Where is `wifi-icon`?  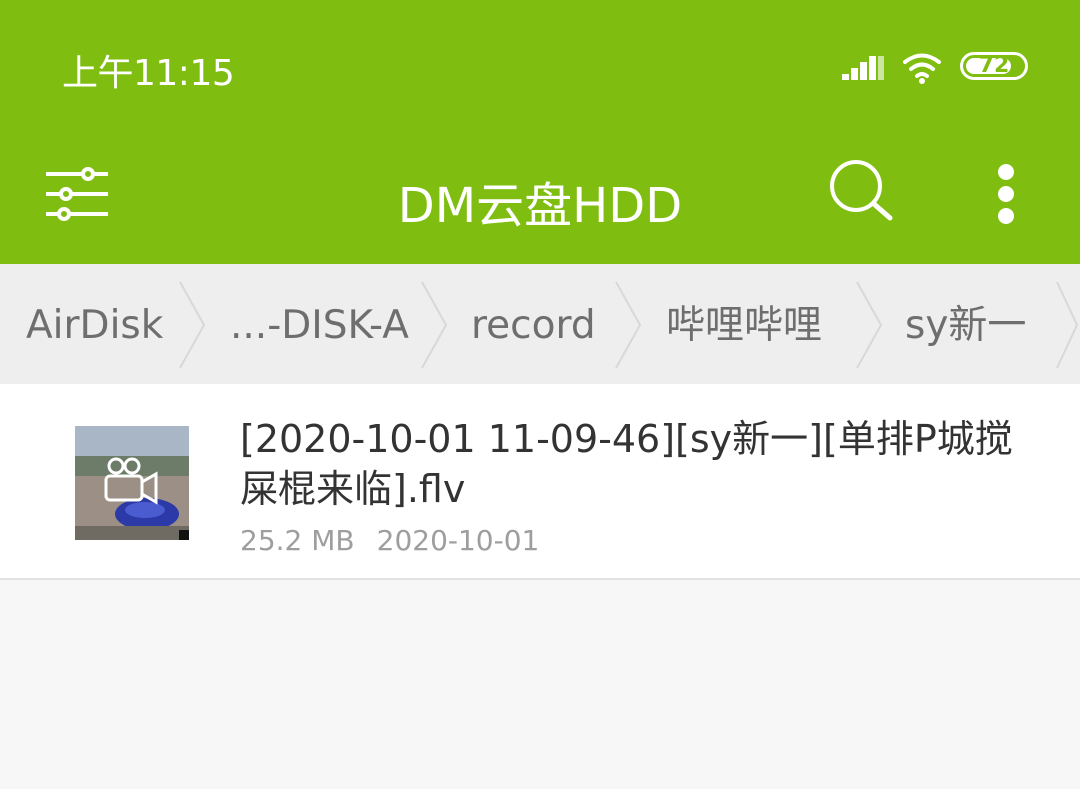 wifi-icon is located at coordinates (922, 68).